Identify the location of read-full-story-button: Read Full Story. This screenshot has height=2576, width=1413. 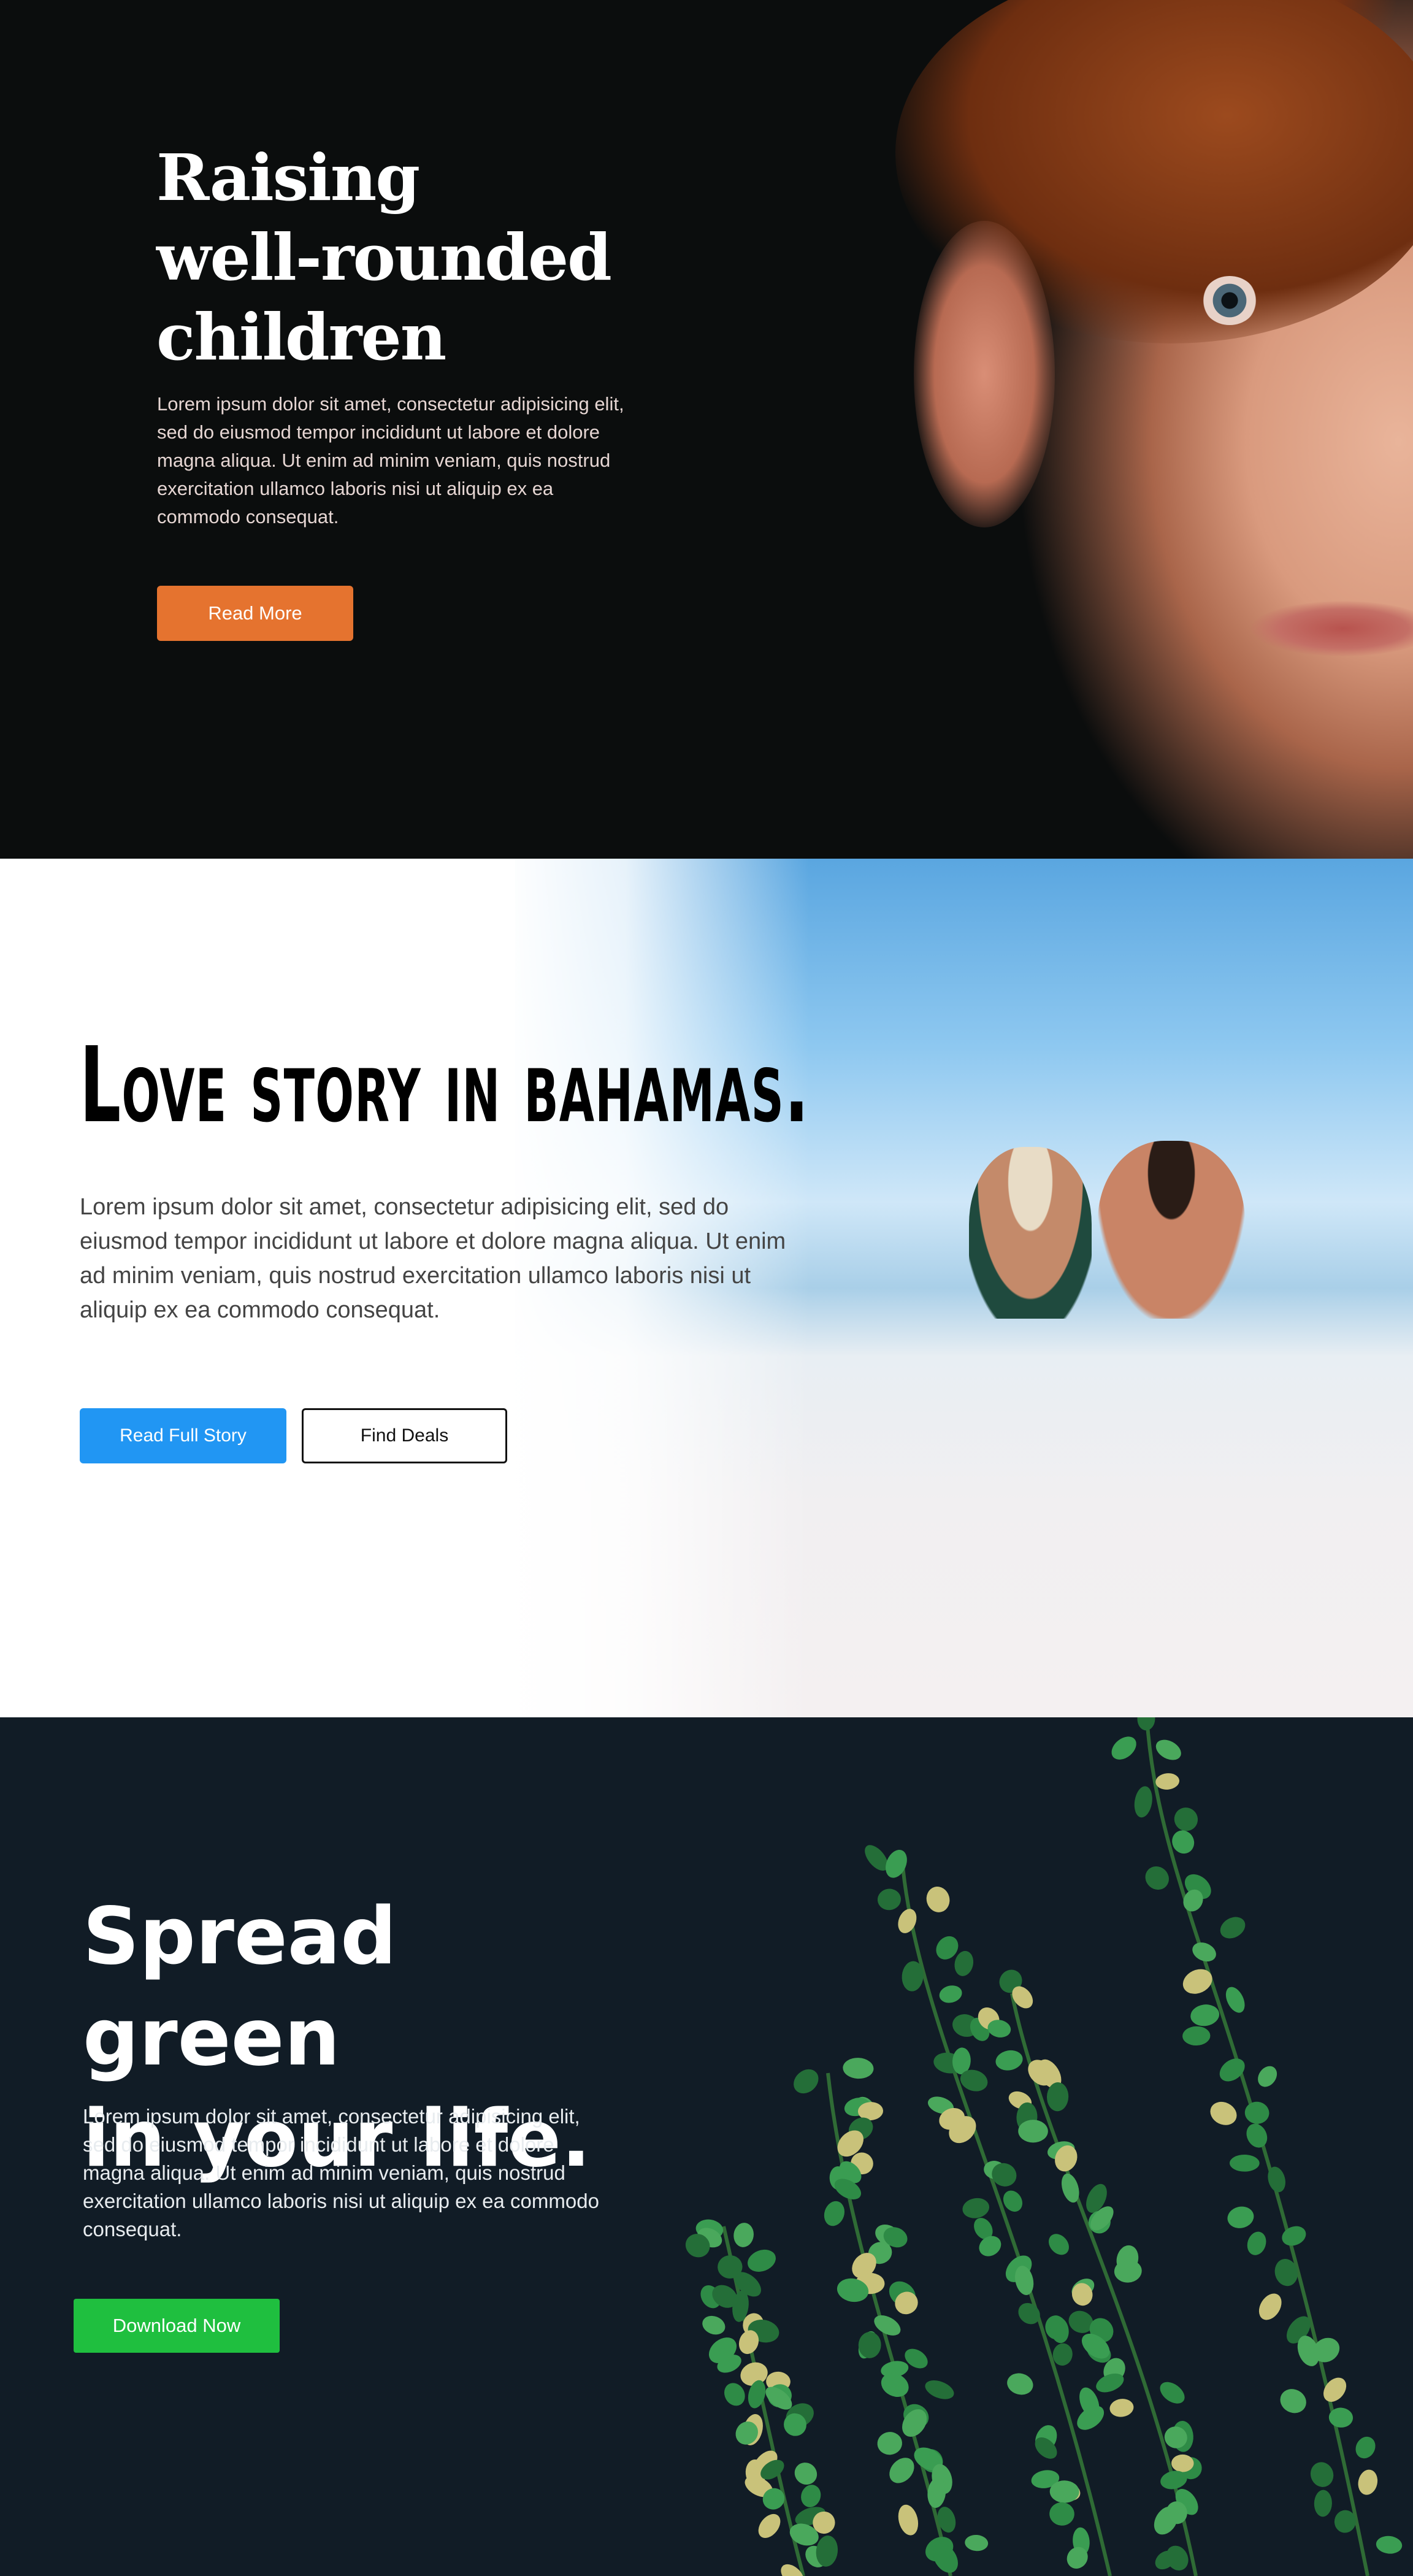
(183, 1435).